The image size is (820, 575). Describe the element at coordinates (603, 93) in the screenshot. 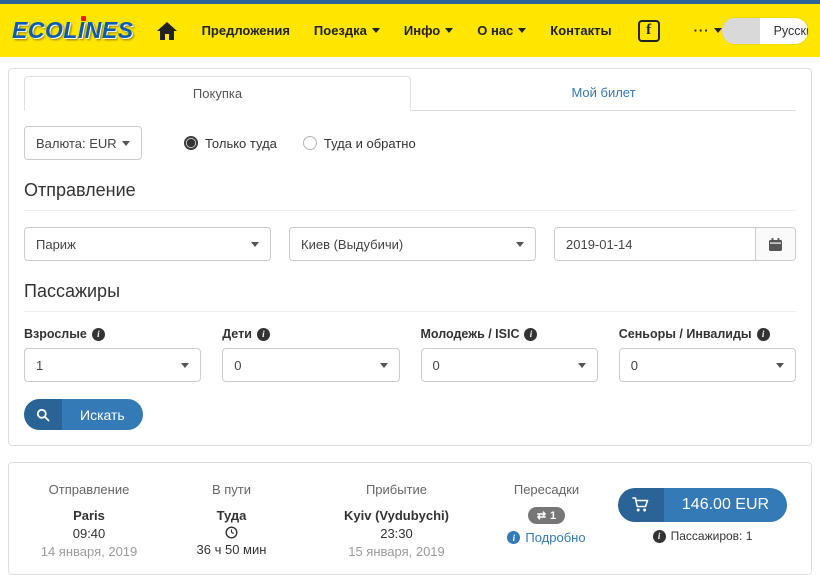

I see `tab-my-ticket: Мой билет` at that location.